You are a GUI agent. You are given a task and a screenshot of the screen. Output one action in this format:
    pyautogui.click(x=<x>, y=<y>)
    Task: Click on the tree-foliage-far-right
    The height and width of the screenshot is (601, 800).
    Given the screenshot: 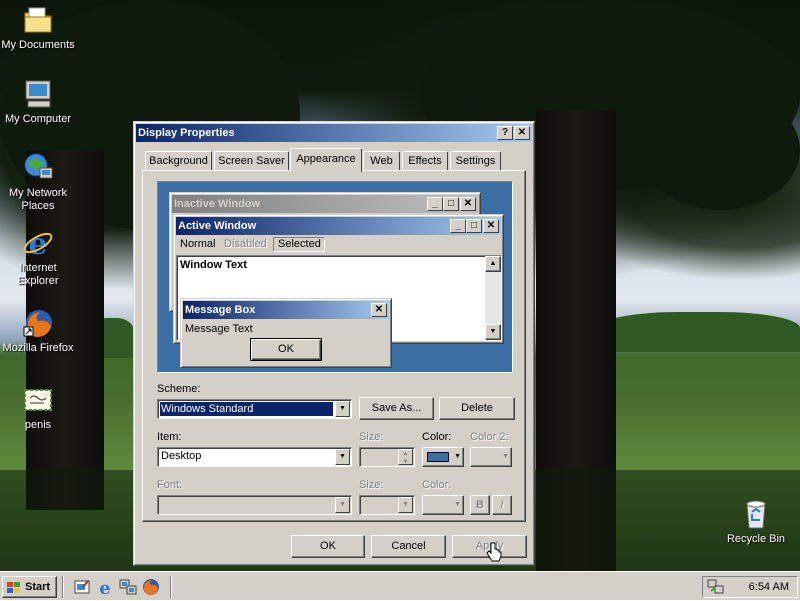 What is the action you would take?
    pyautogui.click(x=720, y=150)
    